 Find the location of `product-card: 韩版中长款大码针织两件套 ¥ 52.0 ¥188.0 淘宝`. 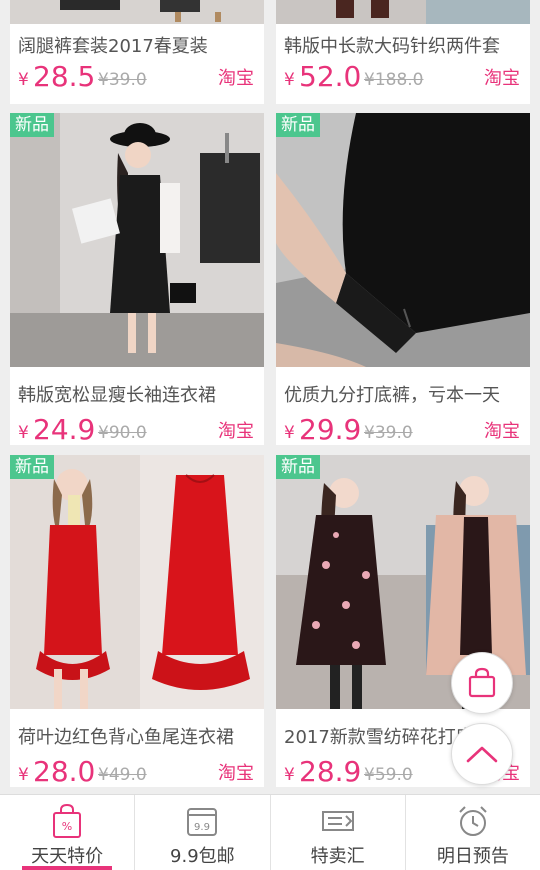

product-card: 韩版中长款大码针织两件套 ¥ 52.0 ¥188.0 淘宝 is located at coordinates (403, 52).